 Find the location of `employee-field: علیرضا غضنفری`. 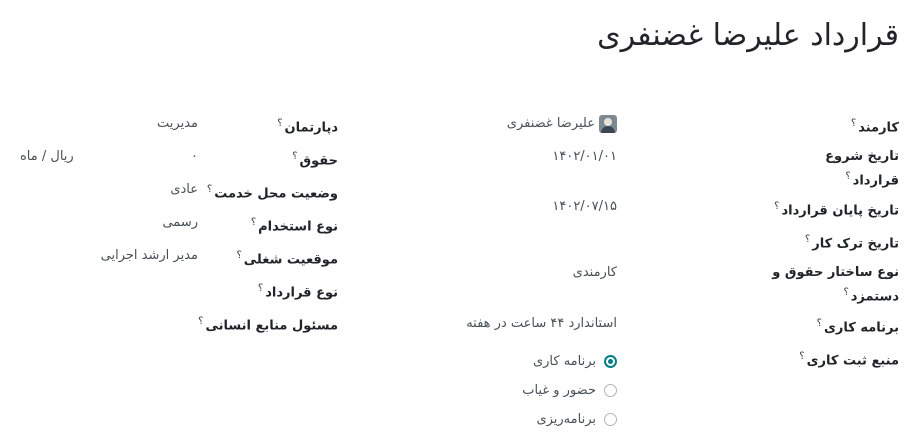

employee-field: علیرضا غضنفری is located at coordinates (608, 121).